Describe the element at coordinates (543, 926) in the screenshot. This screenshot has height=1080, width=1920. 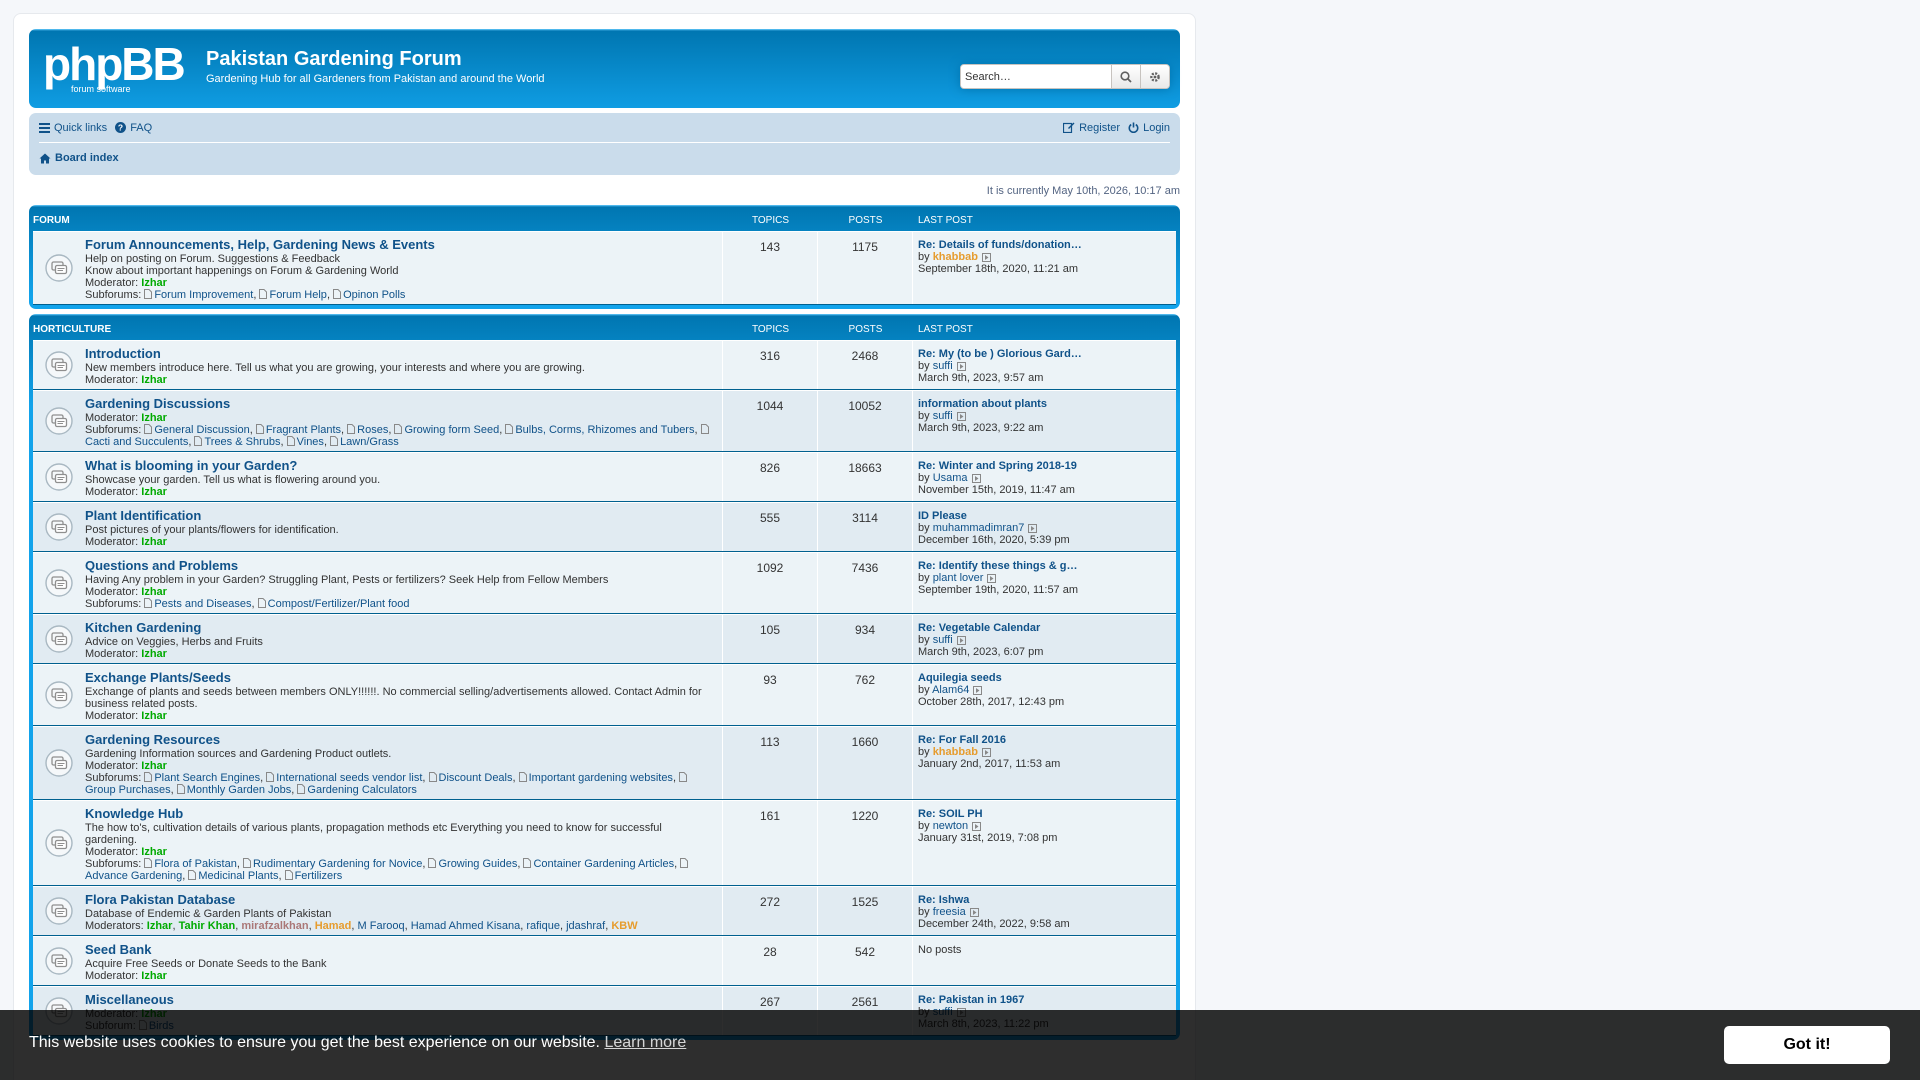
I see `moderator-link: rafique` at that location.